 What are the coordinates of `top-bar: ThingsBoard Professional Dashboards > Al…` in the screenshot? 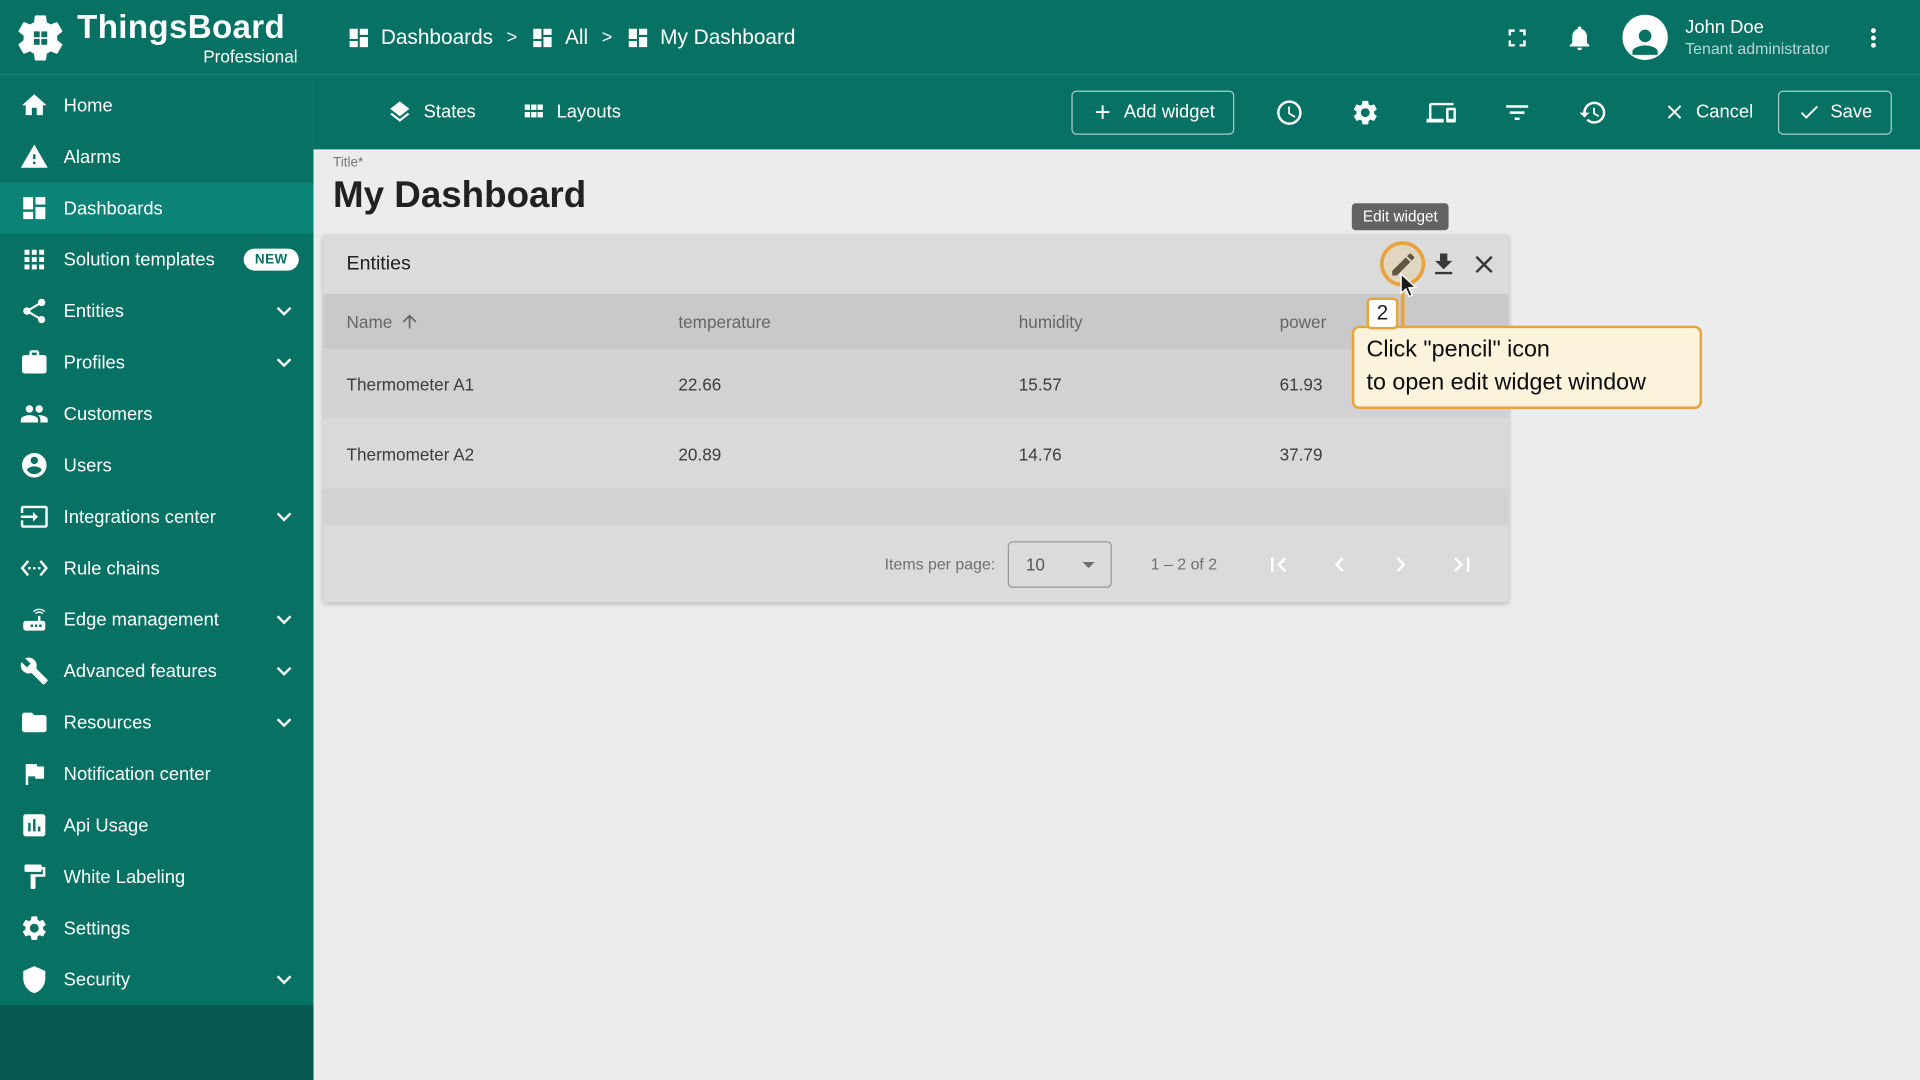 It's located at (960, 37).